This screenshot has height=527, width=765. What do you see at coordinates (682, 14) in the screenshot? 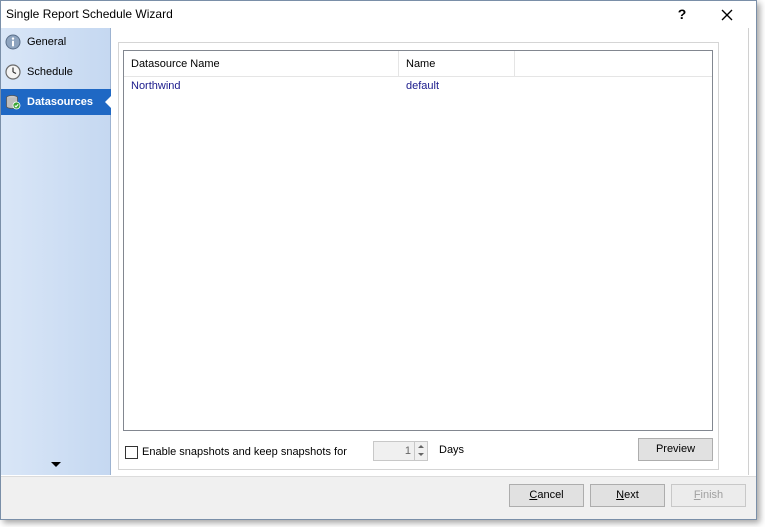
I see `help-button: ?` at bounding box center [682, 14].